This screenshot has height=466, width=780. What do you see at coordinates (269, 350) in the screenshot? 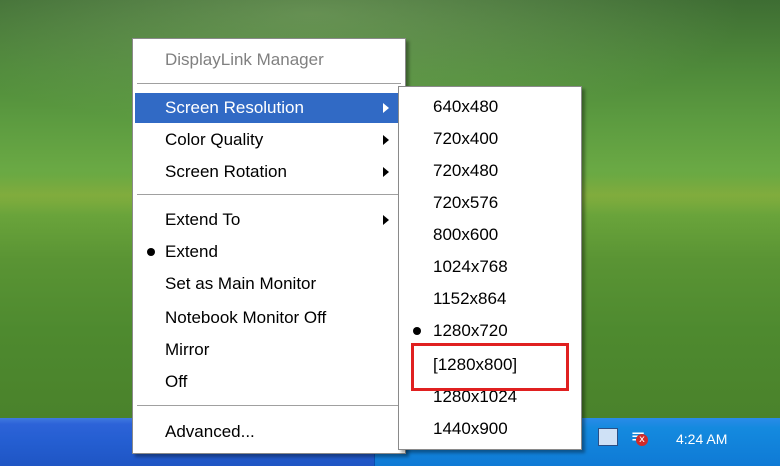
I see `menu-item-mirror: Mirror` at bounding box center [269, 350].